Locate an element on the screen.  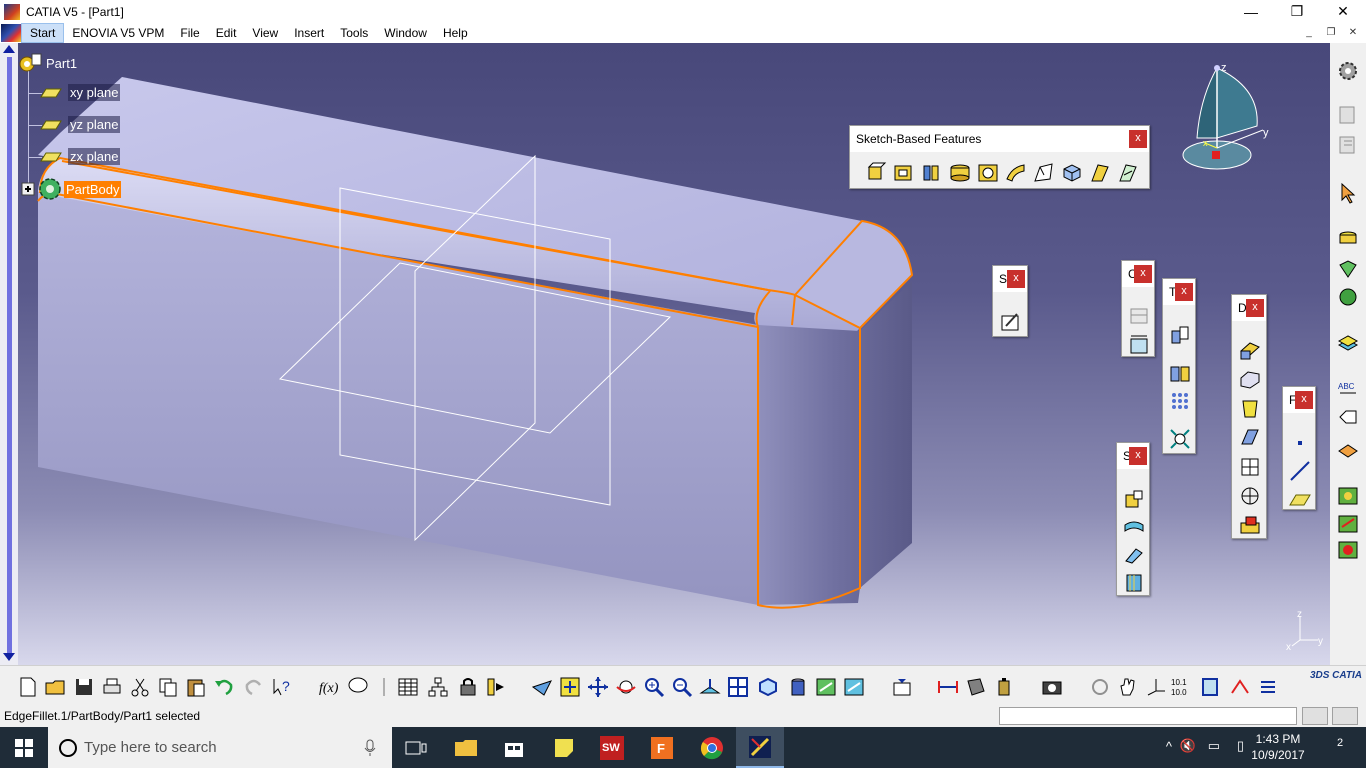
close-surface-icon is located at coordinates (1134, 555).